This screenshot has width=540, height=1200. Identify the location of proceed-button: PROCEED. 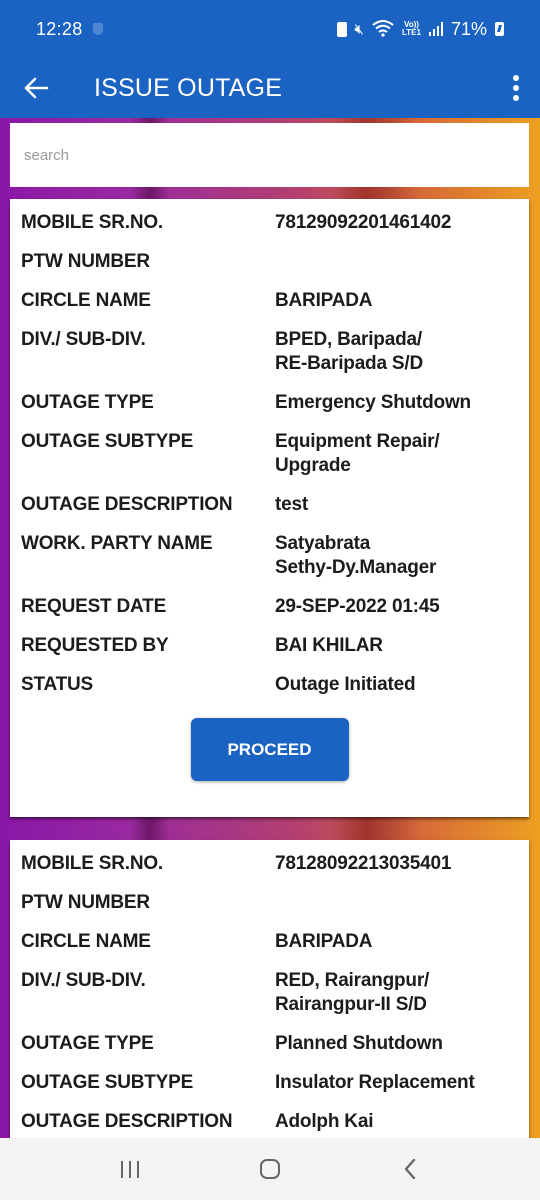
(269, 749).